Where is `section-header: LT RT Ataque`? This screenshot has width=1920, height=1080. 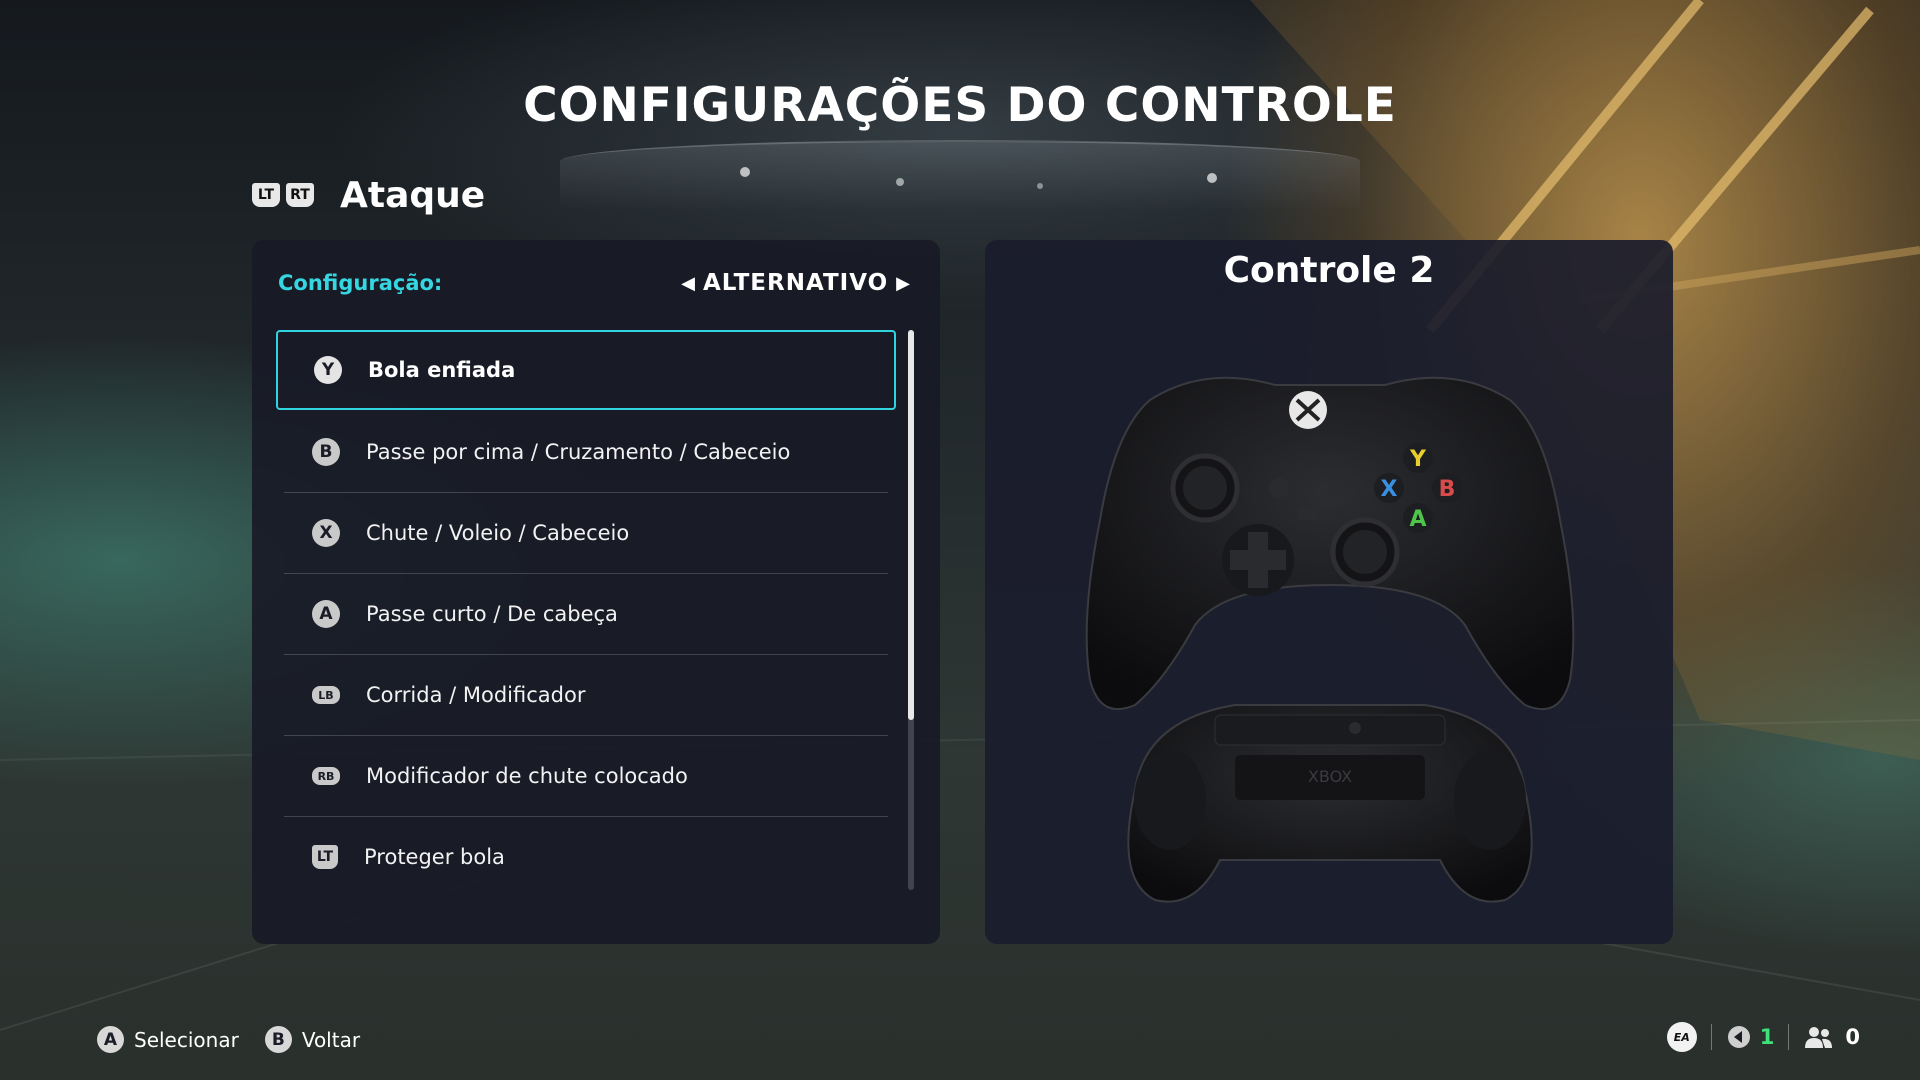
section-header: LT RT Ataque is located at coordinates (368, 195).